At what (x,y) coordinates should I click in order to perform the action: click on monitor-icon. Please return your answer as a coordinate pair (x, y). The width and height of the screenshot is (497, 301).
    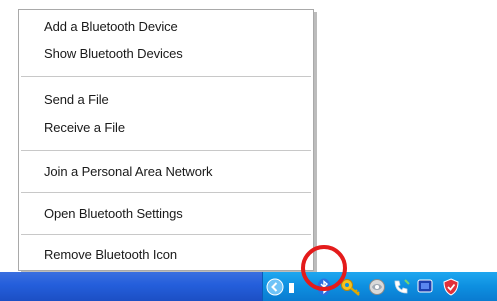
    Looking at the image, I should click on (425, 287).